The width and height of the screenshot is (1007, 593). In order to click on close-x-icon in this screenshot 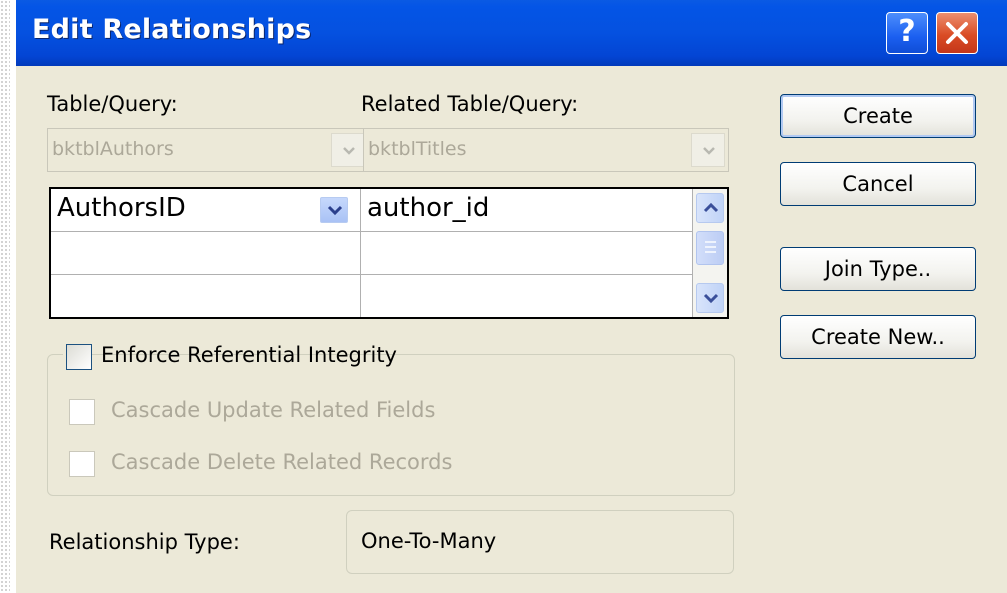, I will do `click(957, 33)`.